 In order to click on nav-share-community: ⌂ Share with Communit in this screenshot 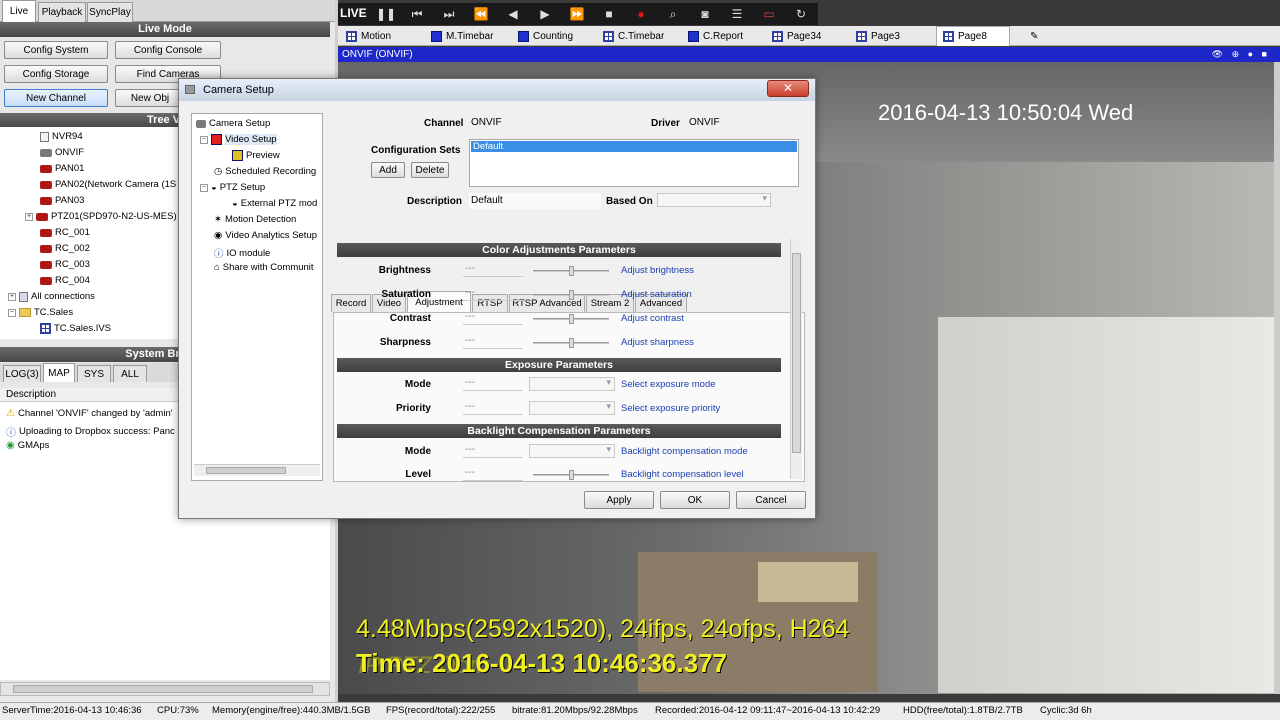, I will do `click(264, 267)`.